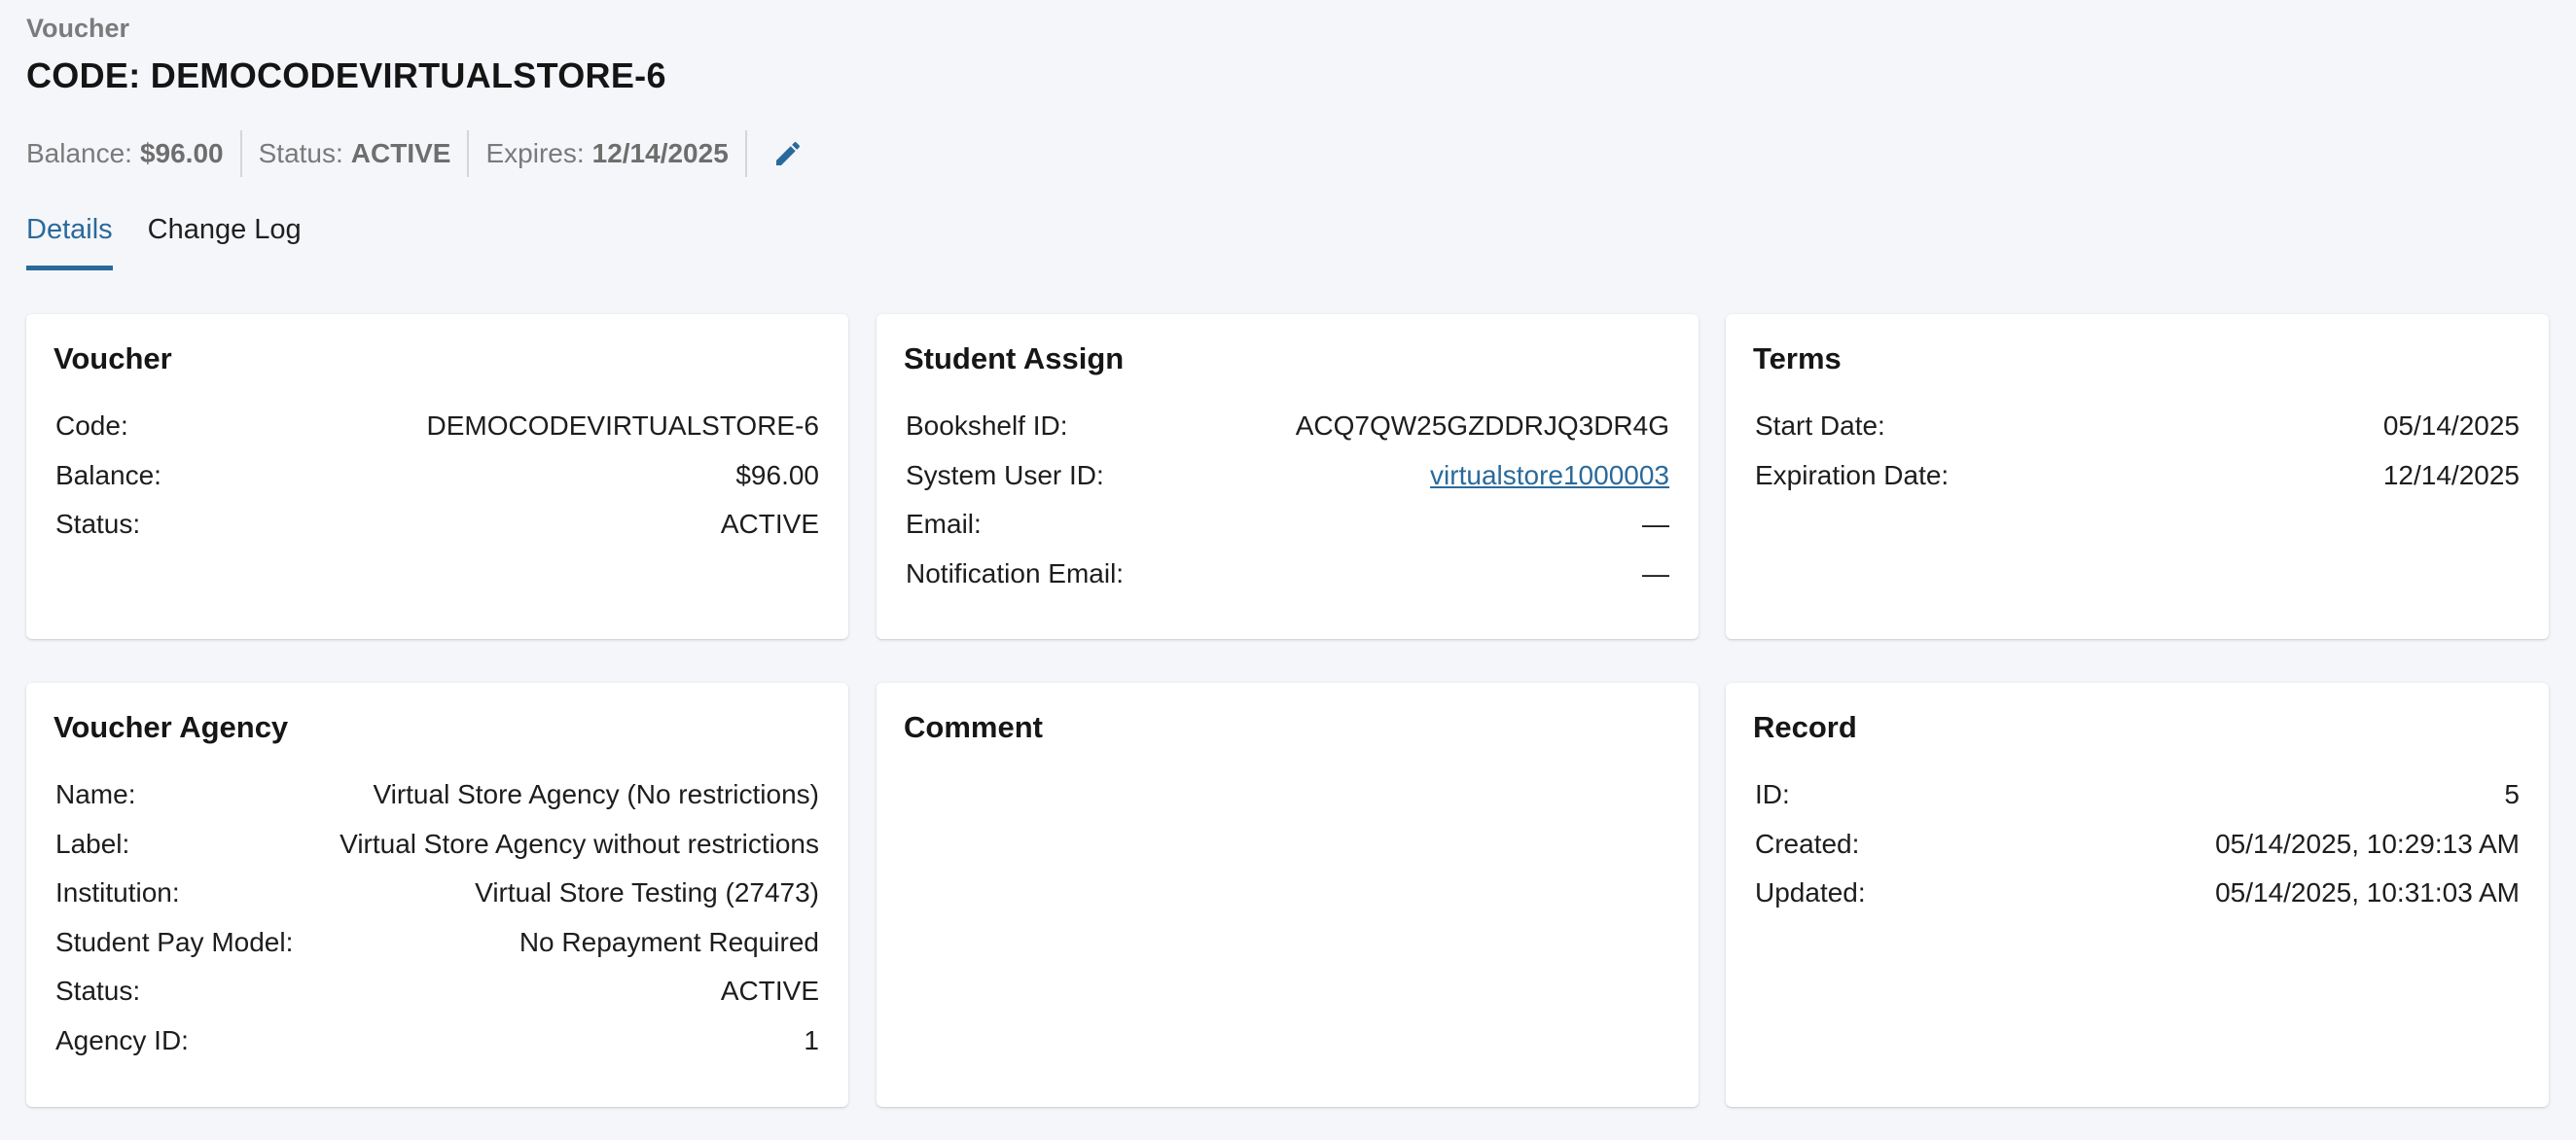 The image size is (2576, 1140). I want to click on summary-expires: Expires: 12/14/2025, so click(608, 154).